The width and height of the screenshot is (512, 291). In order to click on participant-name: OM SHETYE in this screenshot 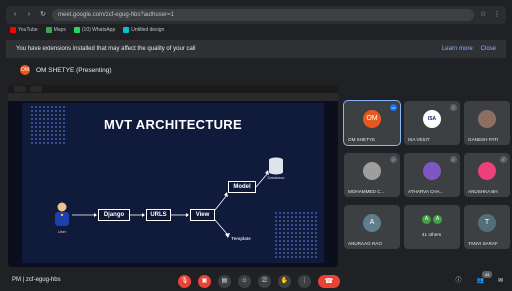, I will do `click(362, 139)`.